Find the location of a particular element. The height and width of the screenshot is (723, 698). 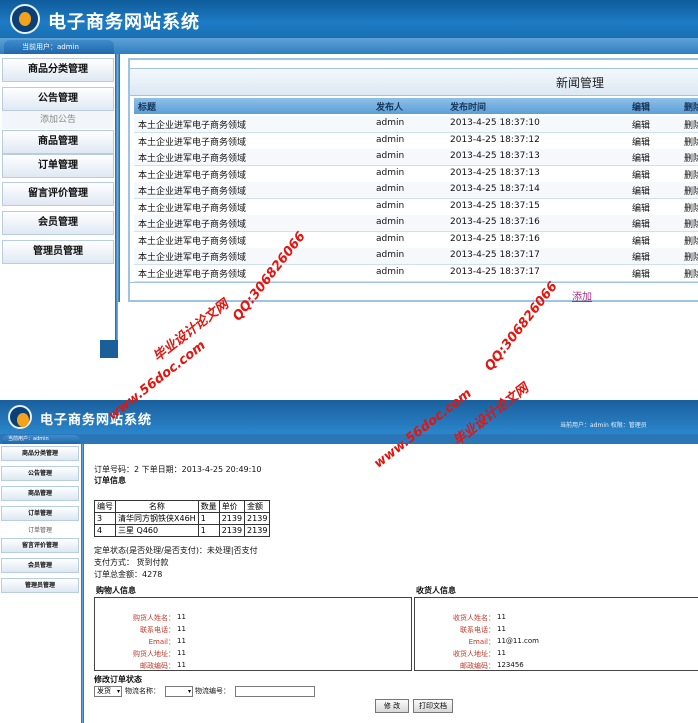

logistics-name-select: ▾ is located at coordinates (179, 691).